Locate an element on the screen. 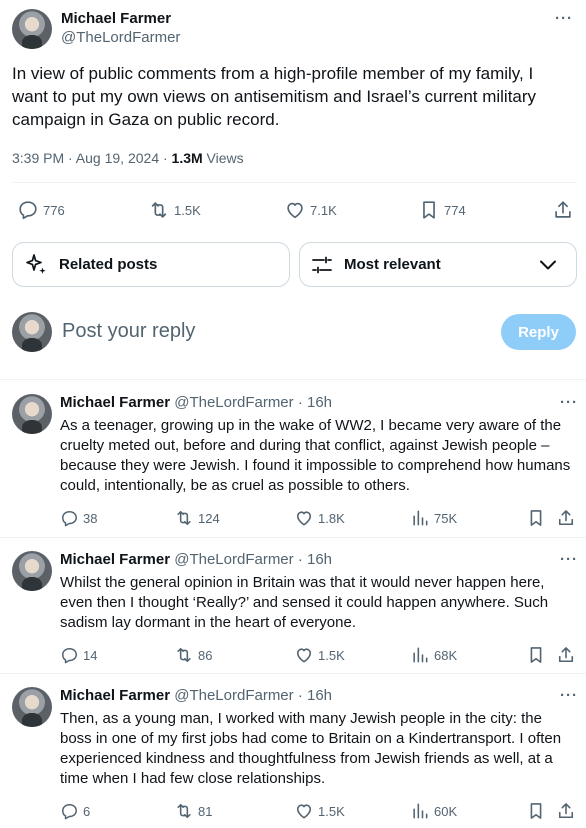 The image size is (586, 828). views-action: 75K is located at coordinates (433, 518).